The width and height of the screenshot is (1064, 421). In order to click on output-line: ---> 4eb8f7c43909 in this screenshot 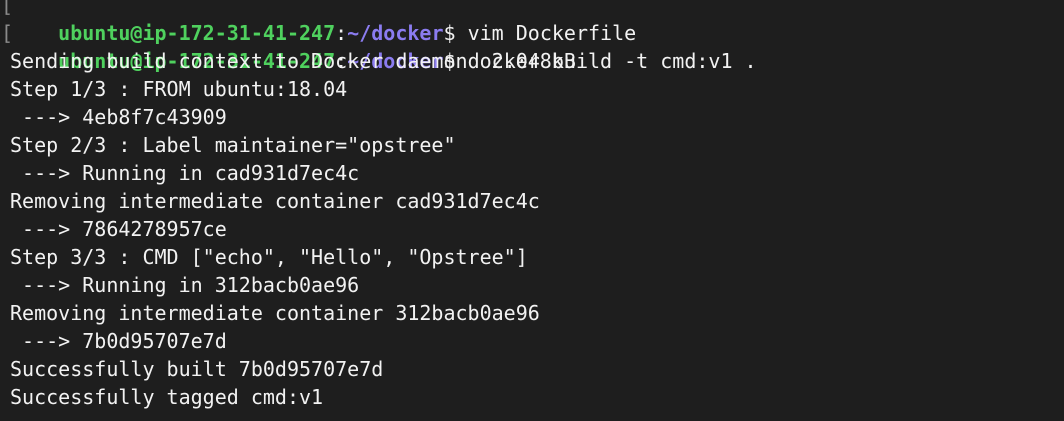, I will do `click(118, 117)`.